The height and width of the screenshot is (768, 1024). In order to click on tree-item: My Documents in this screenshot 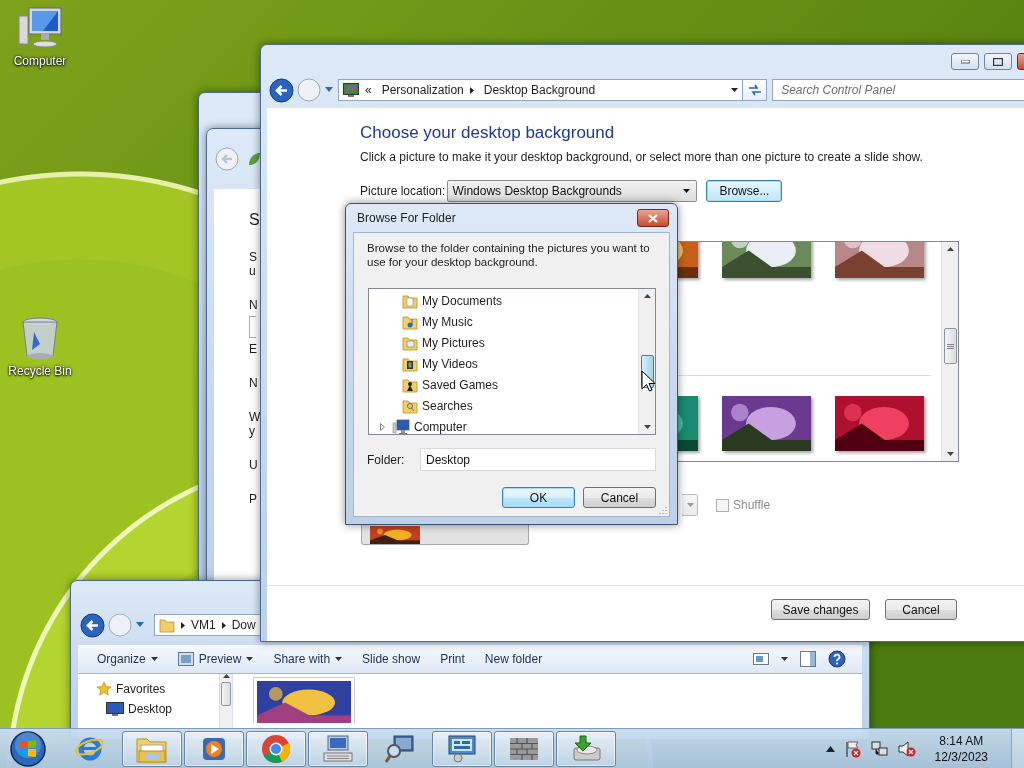, I will do `click(462, 300)`.